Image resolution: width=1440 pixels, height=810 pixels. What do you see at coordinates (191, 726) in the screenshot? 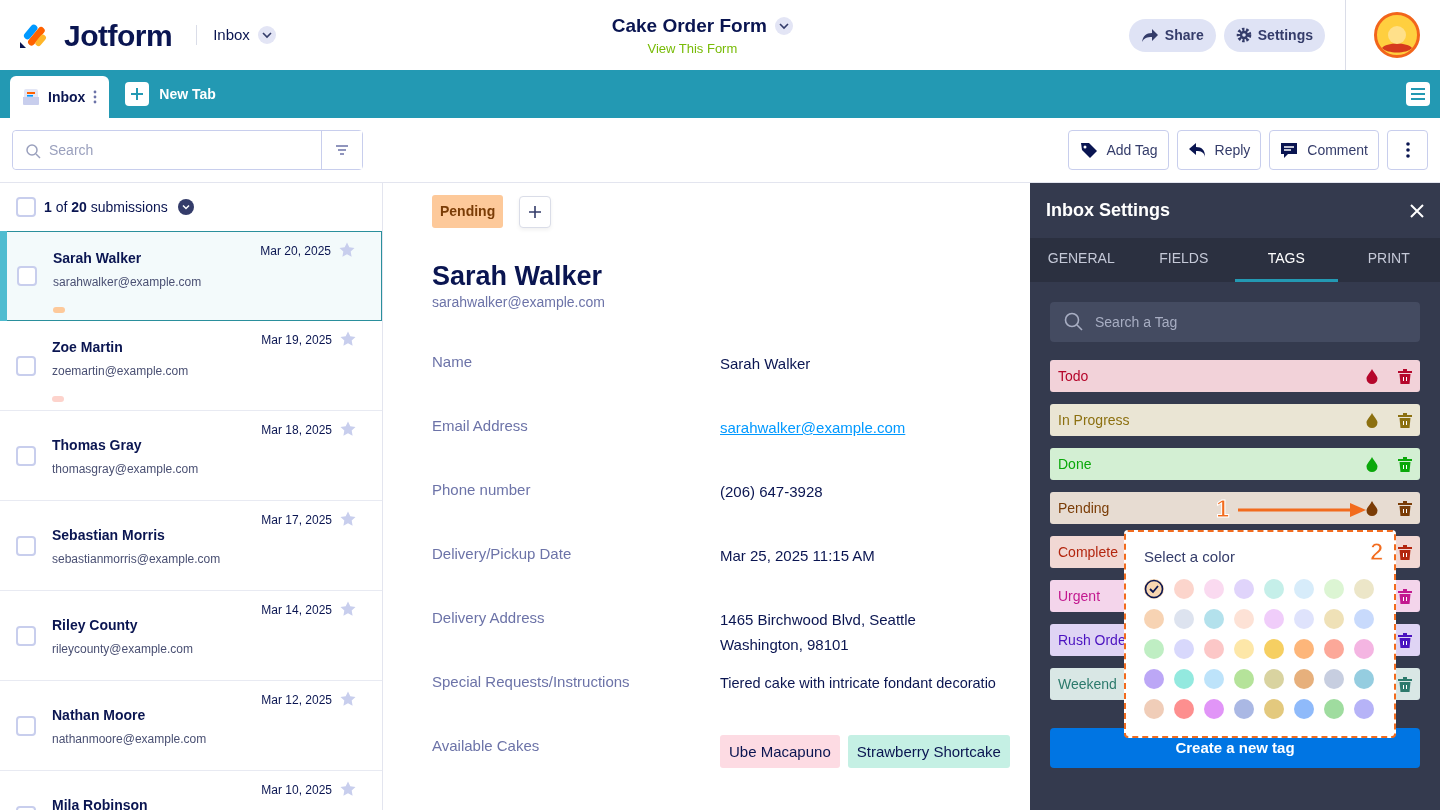
I see `submission-item: Nathan Moore nathanmoore@example.com Mar 12, 2025` at bounding box center [191, 726].